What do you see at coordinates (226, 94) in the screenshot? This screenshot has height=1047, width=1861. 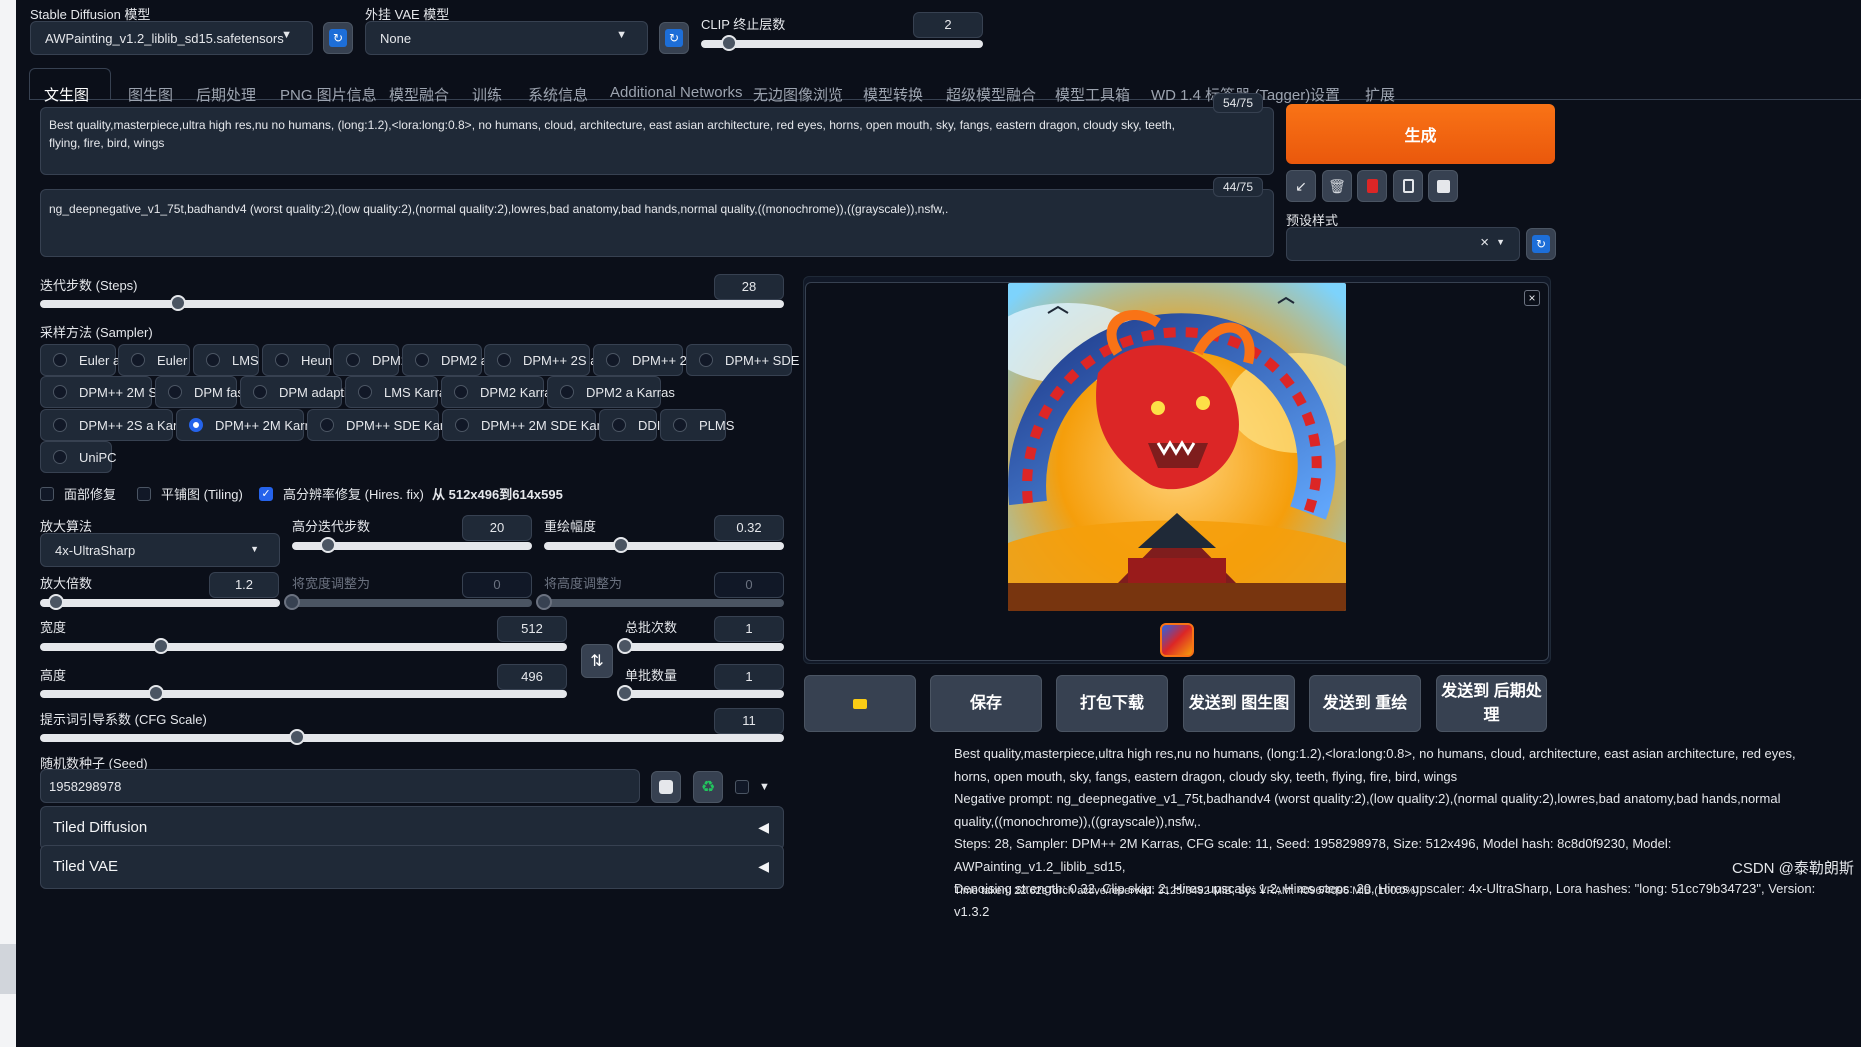 I see `tab-2: 后期处理` at bounding box center [226, 94].